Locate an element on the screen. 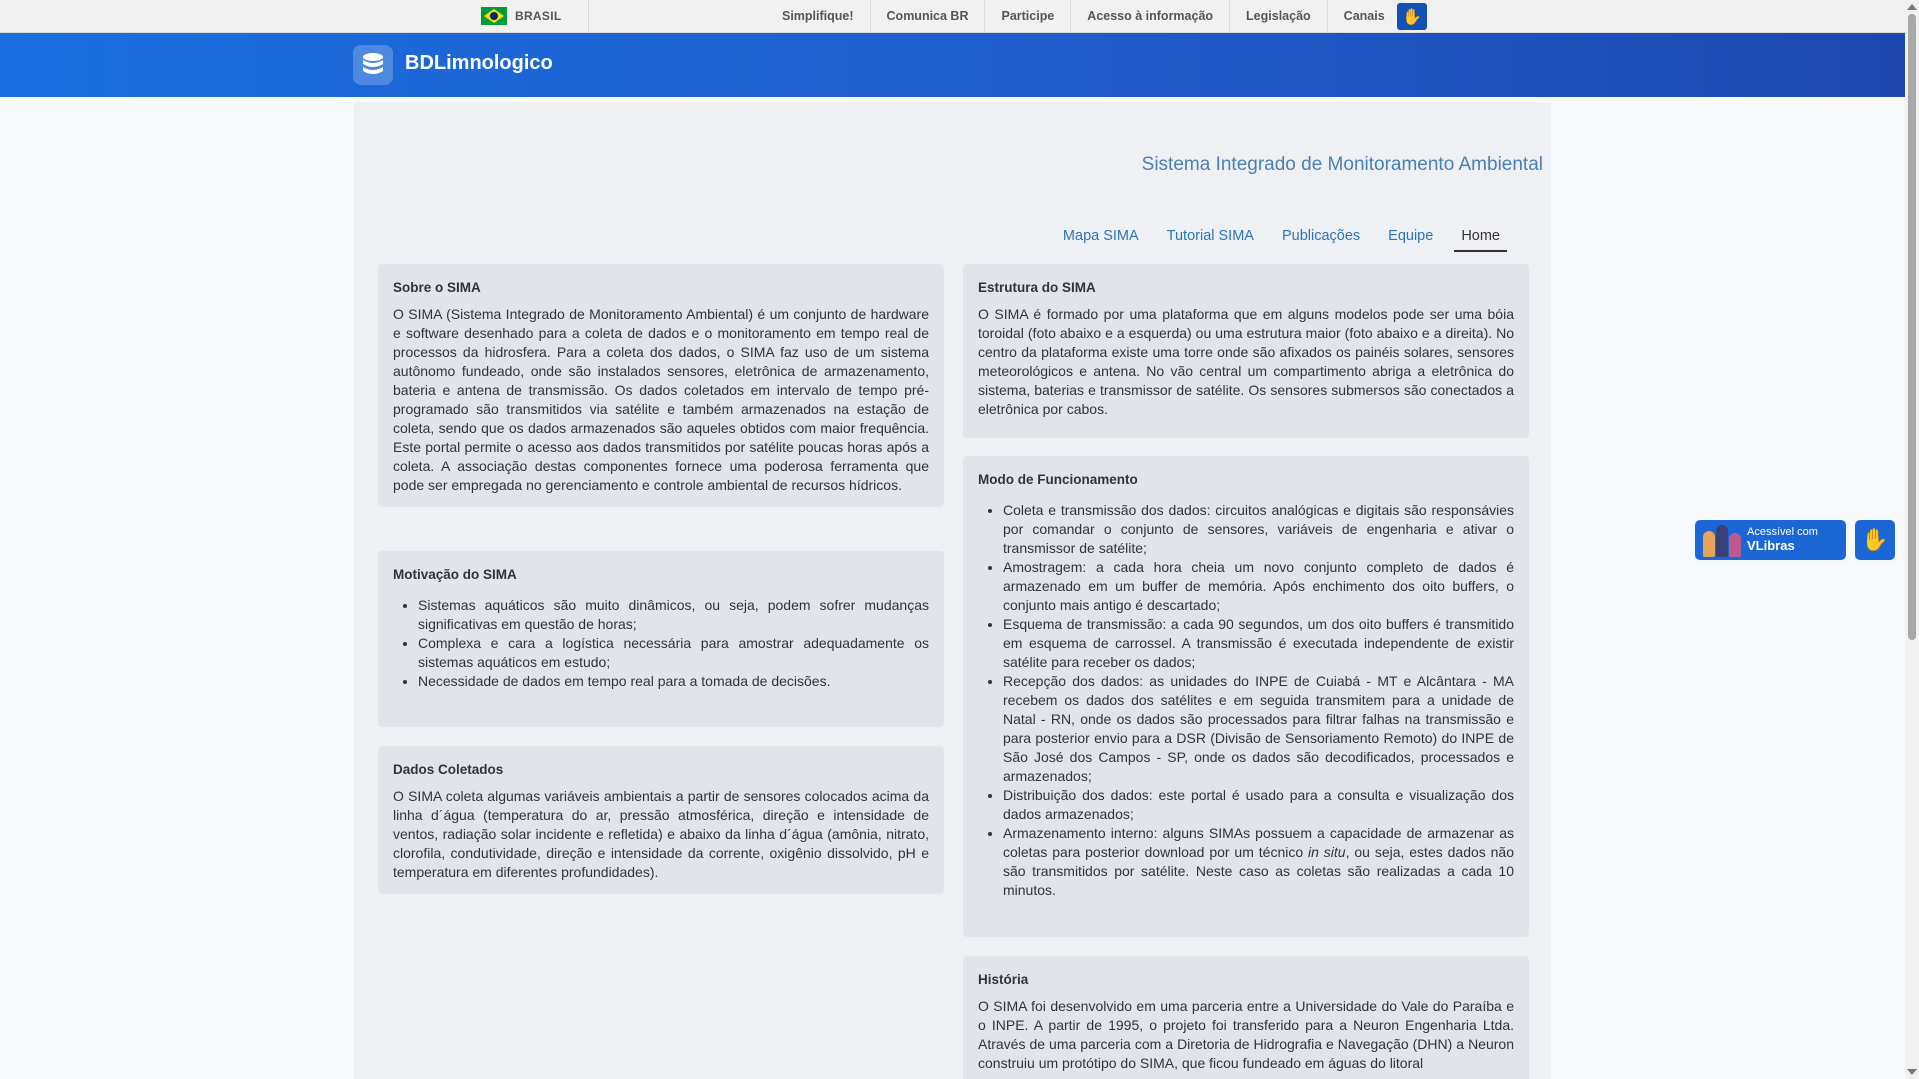  vlibras-text: Acessível com VLibras is located at coordinates (1782, 540).